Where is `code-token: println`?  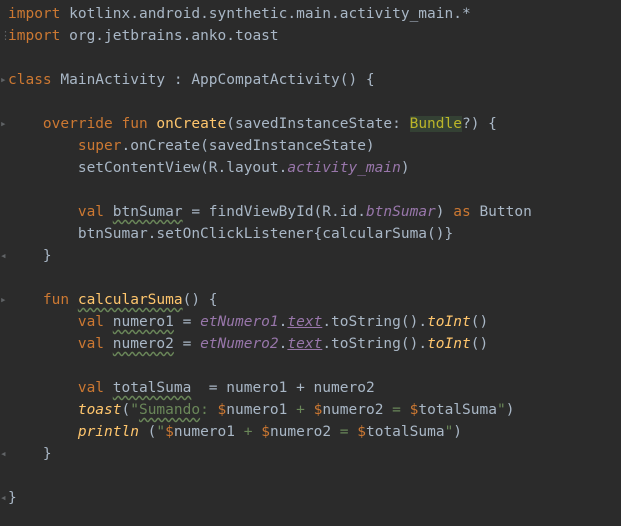
code-token: println is located at coordinates (108, 432).